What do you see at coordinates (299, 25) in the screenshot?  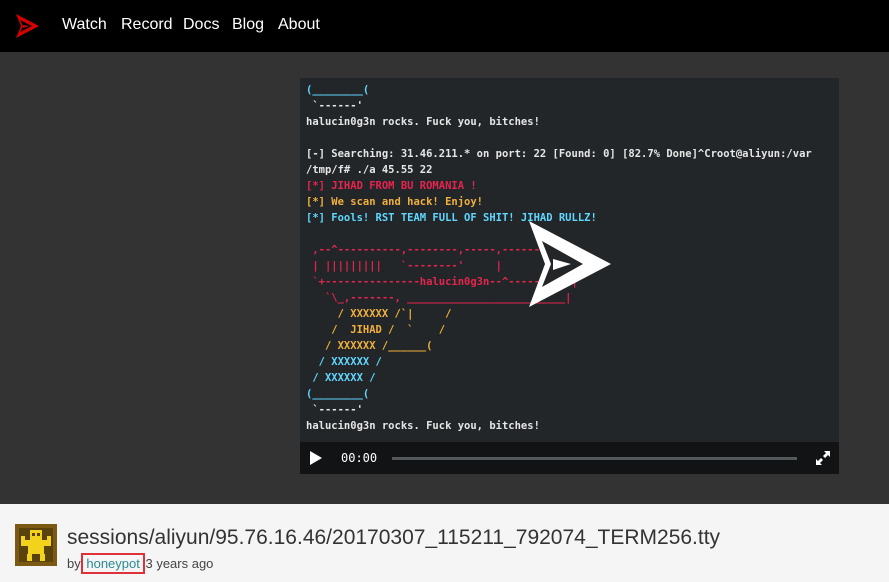 I see `nav-about: About` at bounding box center [299, 25].